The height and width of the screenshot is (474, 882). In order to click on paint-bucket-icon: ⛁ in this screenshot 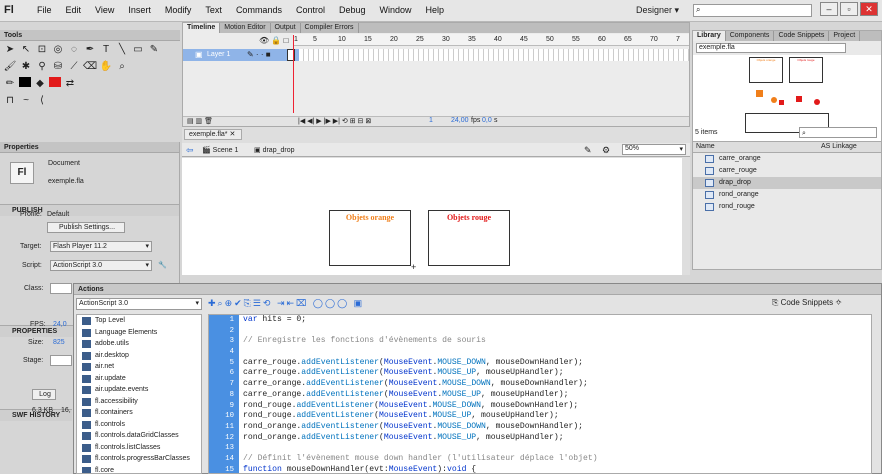, I will do `click(58, 66)`.